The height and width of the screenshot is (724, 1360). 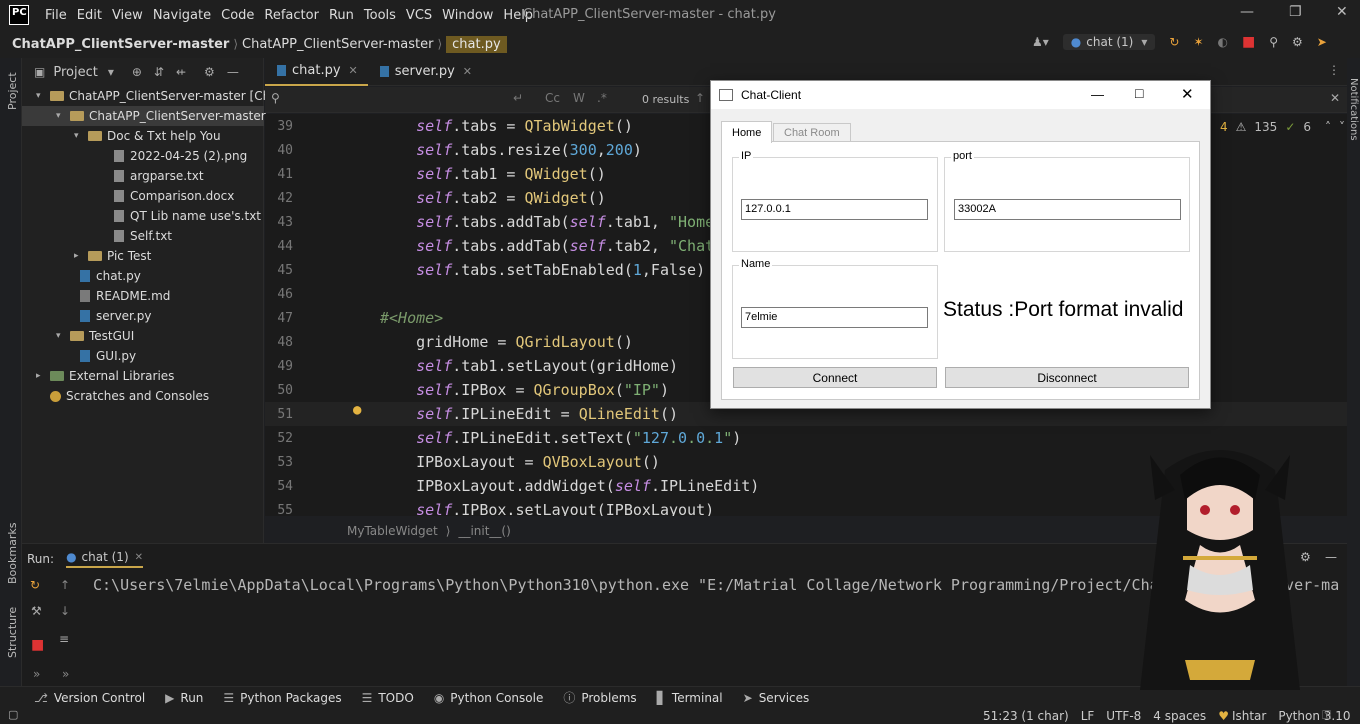 What do you see at coordinates (1139, 93) in the screenshot?
I see `maximize-icon: □` at bounding box center [1139, 93].